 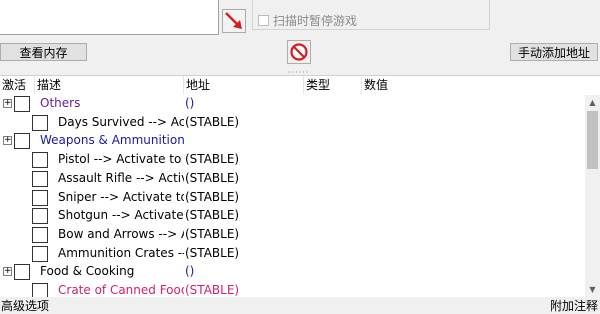 I want to click on row-description: Shotgun --> Activate to, so click(x=121, y=215).